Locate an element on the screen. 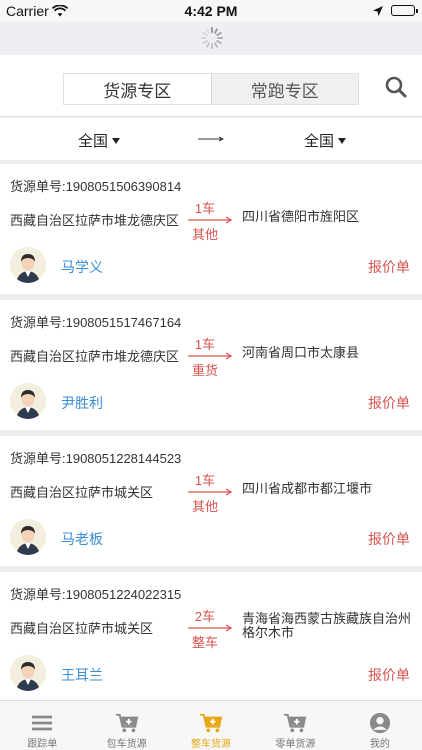 Image resolution: width=422 pixels, height=750 pixels. shipper-name-link: 尹胜利 is located at coordinates (82, 403).